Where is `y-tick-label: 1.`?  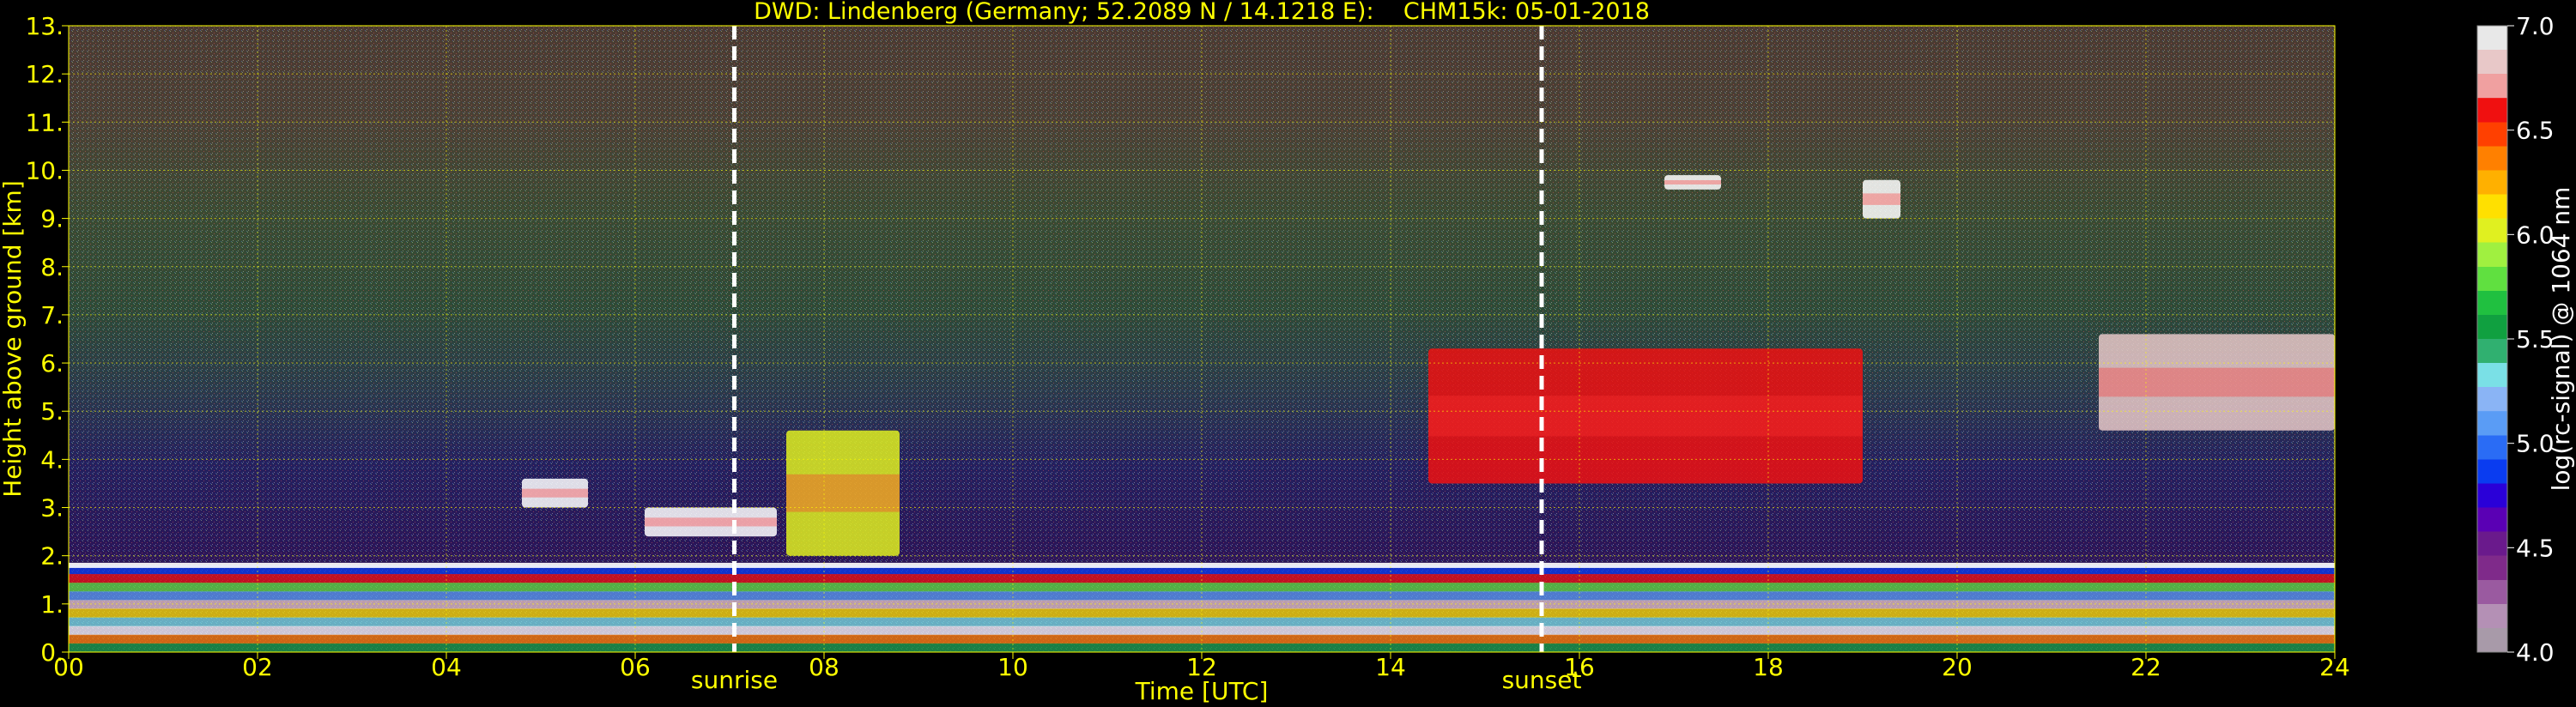
y-tick-label: 1. is located at coordinates (52, 604).